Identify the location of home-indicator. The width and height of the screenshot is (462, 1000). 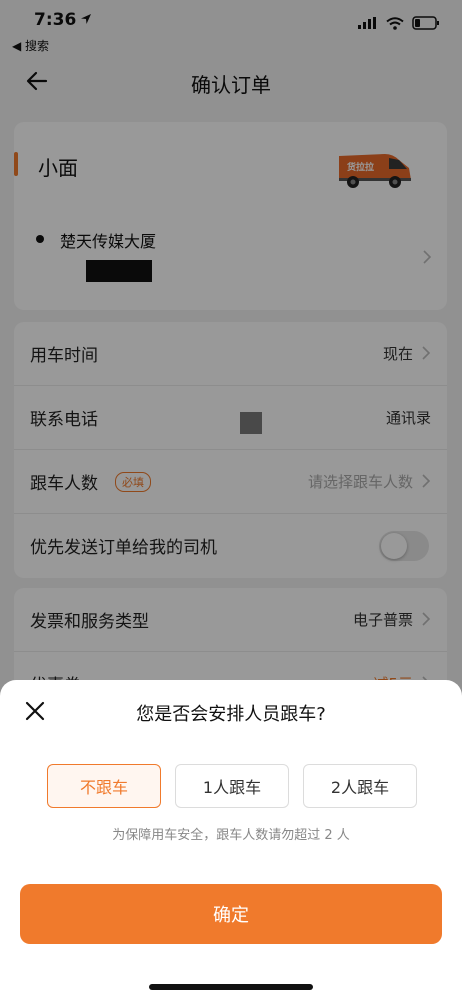
(231, 987).